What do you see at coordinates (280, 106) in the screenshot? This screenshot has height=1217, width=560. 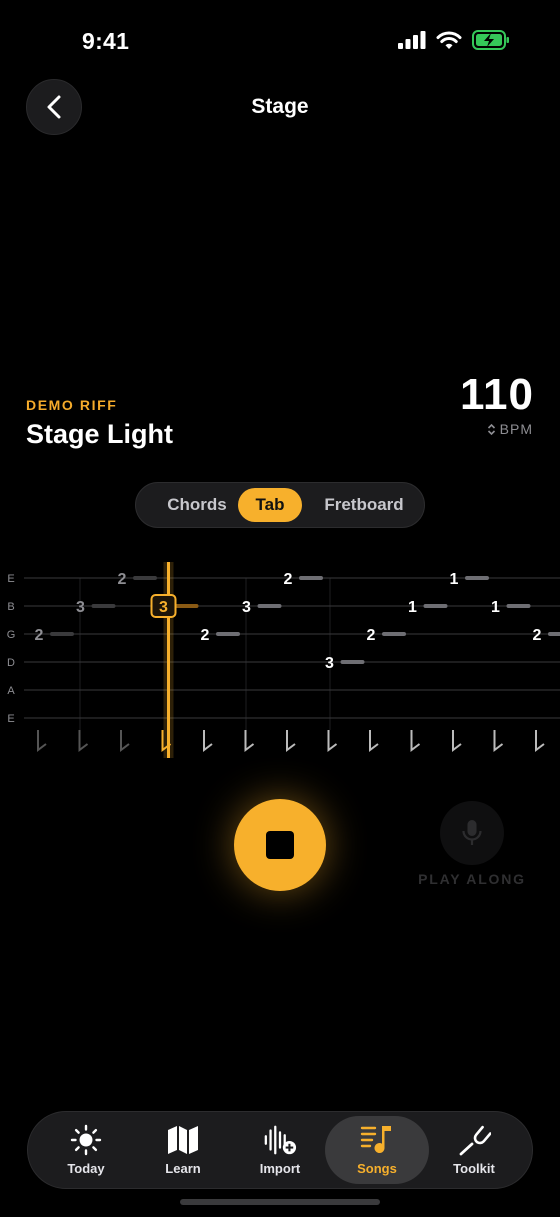 I see `page-title: Stage` at bounding box center [280, 106].